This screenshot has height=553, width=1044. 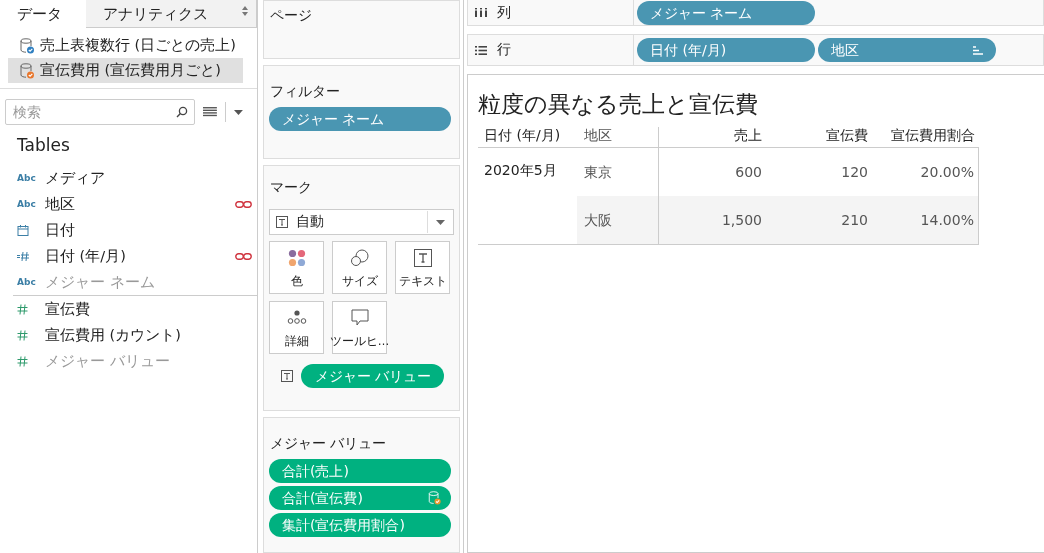 What do you see at coordinates (748, 136) in the screenshot?
I see `column-header: 売上` at bounding box center [748, 136].